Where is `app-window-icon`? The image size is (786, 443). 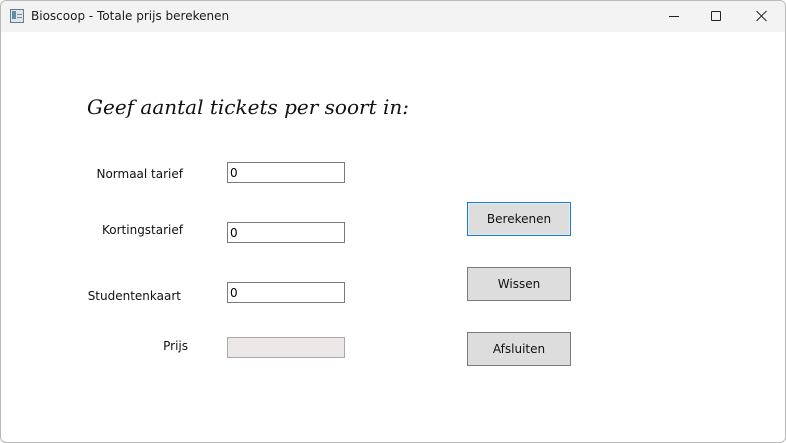
app-window-icon is located at coordinates (17, 16).